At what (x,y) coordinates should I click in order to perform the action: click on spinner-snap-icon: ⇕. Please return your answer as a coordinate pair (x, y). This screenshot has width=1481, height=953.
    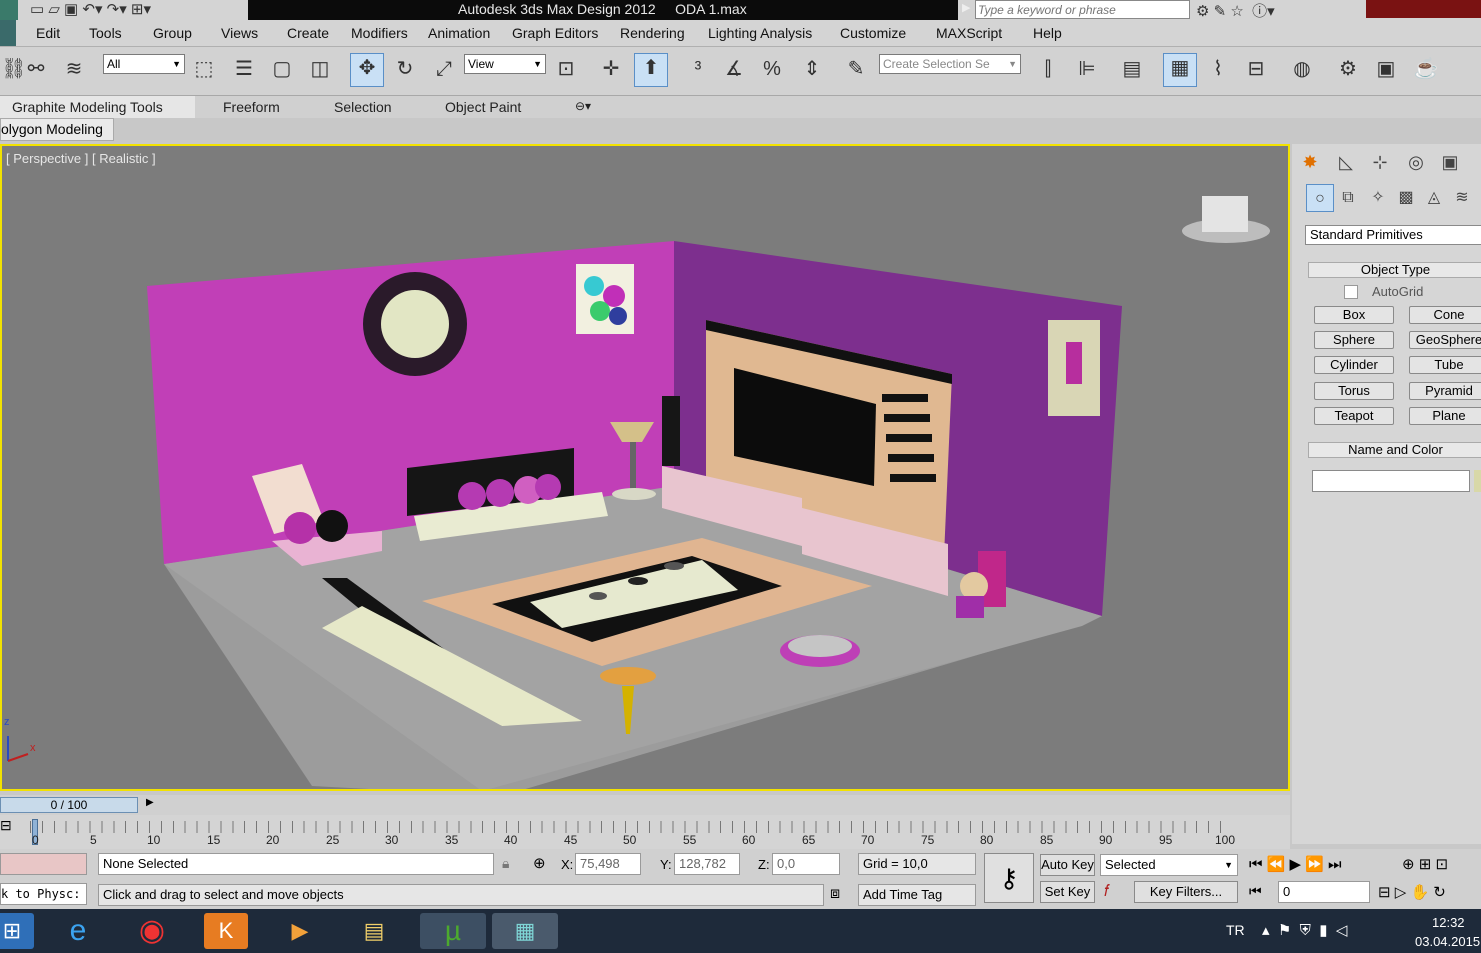
    Looking at the image, I should click on (812, 69).